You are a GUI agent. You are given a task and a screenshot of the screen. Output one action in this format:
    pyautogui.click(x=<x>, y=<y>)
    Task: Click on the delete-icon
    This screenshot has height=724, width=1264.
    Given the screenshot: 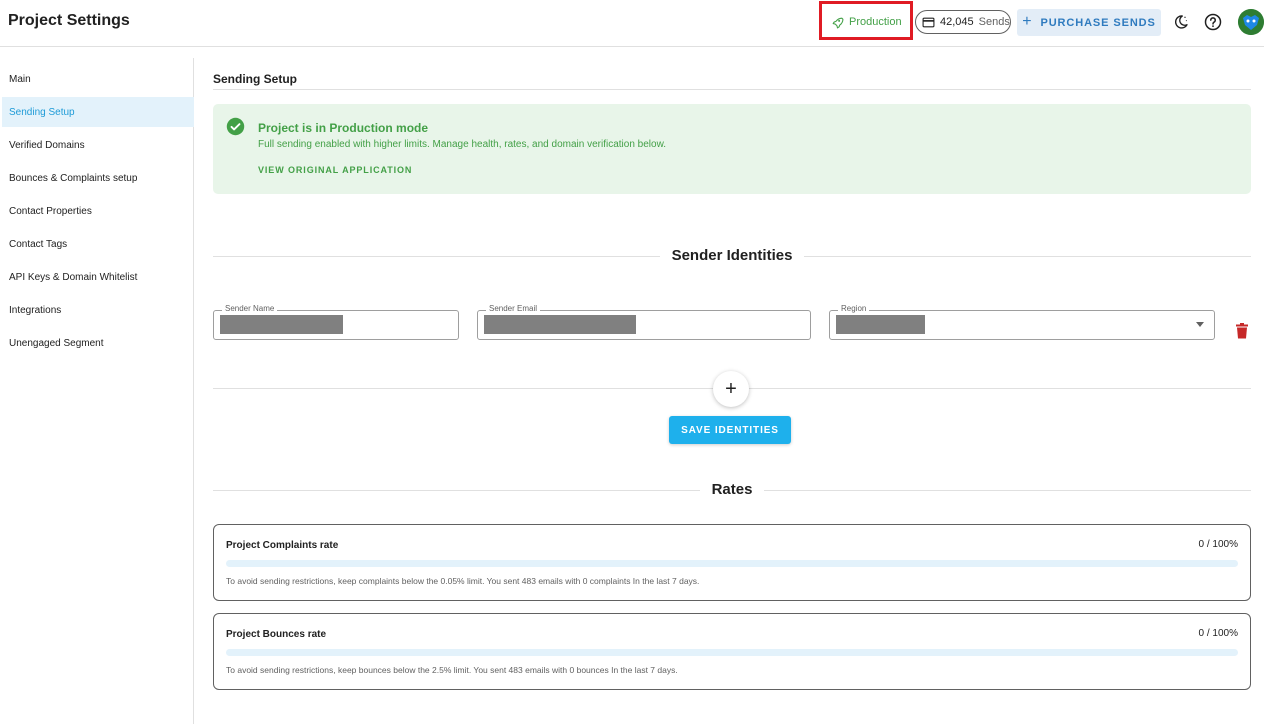 What is the action you would take?
    pyautogui.click(x=1242, y=331)
    